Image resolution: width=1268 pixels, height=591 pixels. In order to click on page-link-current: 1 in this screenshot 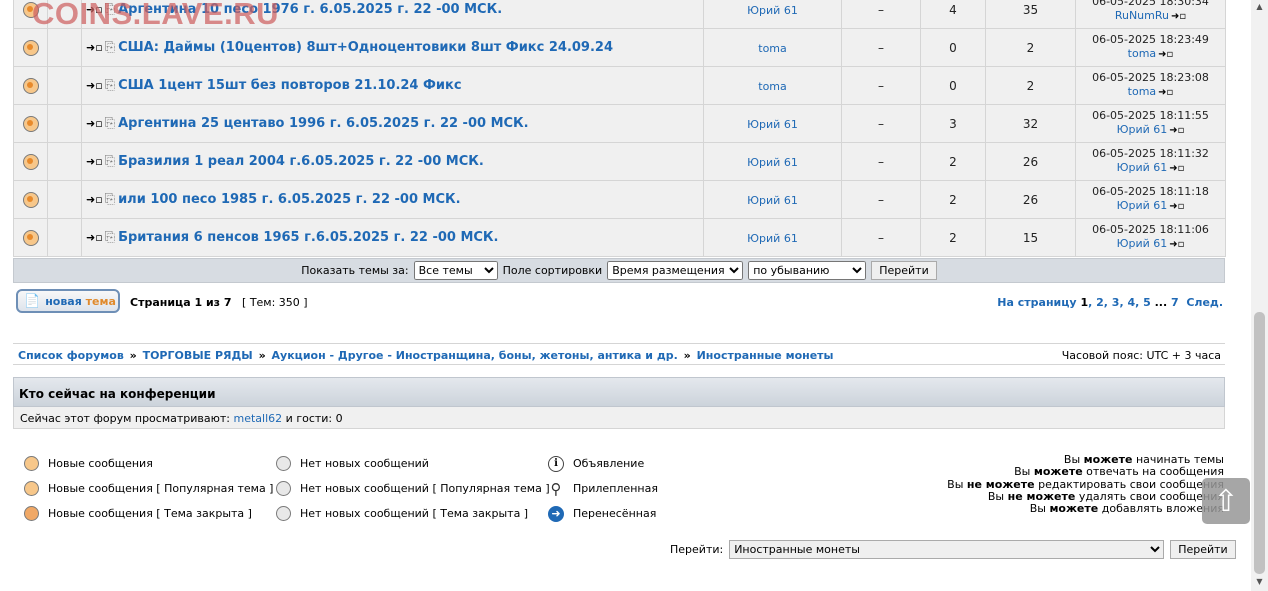, I will do `click(1084, 302)`.